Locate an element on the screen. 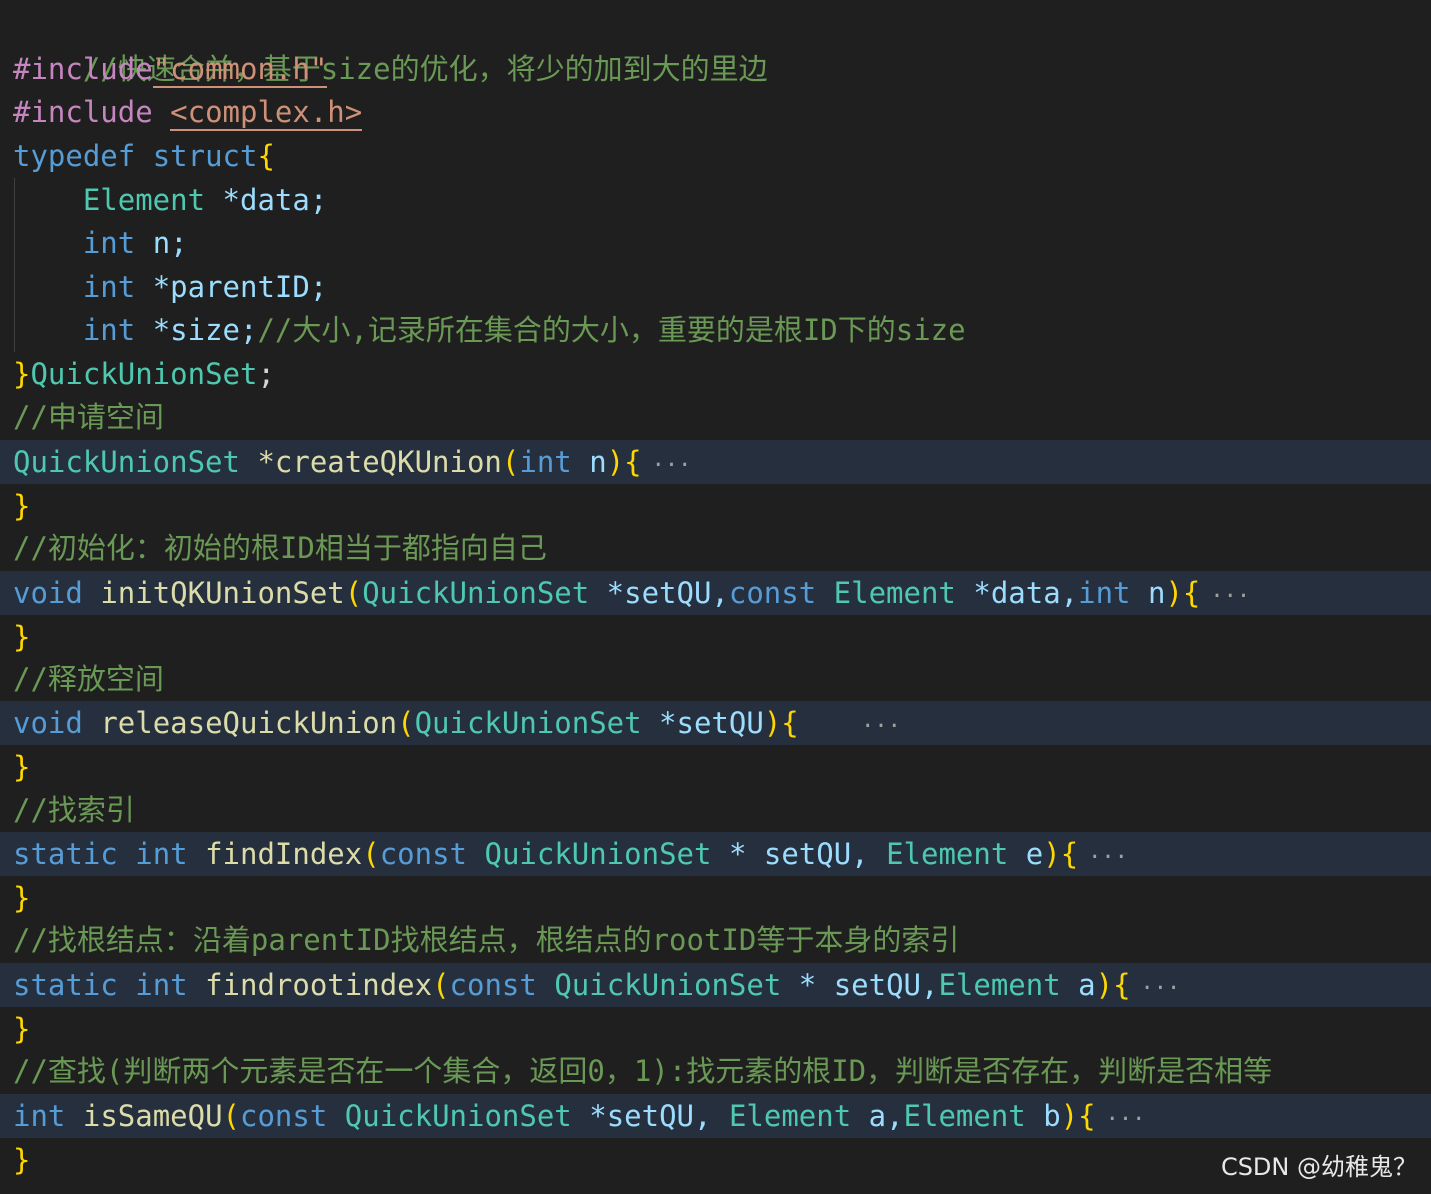  function-name: findrootindex is located at coordinates (319, 985).